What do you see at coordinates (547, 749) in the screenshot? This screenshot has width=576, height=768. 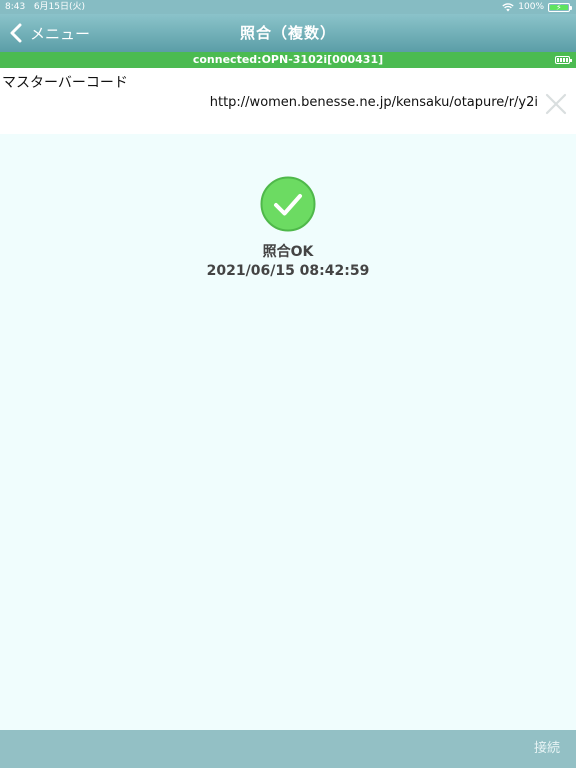 I see `connect-button: 接続` at bounding box center [547, 749].